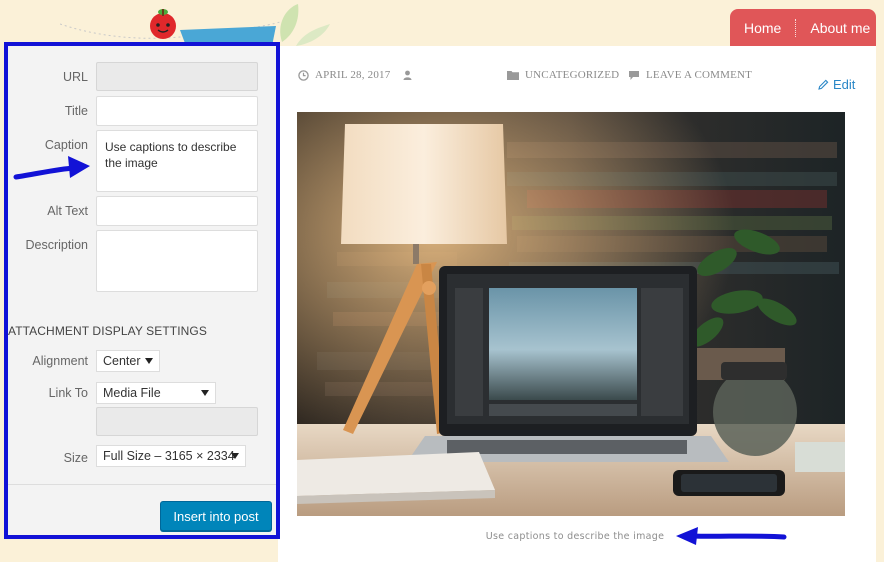 This screenshot has height=562, width=884. What do you see at coordinates (107, 331) in the screenshot?
I see `display-settings-heading: ATTACHMENT DISPLAY SETTINGS` at bounding box center [107, 331].